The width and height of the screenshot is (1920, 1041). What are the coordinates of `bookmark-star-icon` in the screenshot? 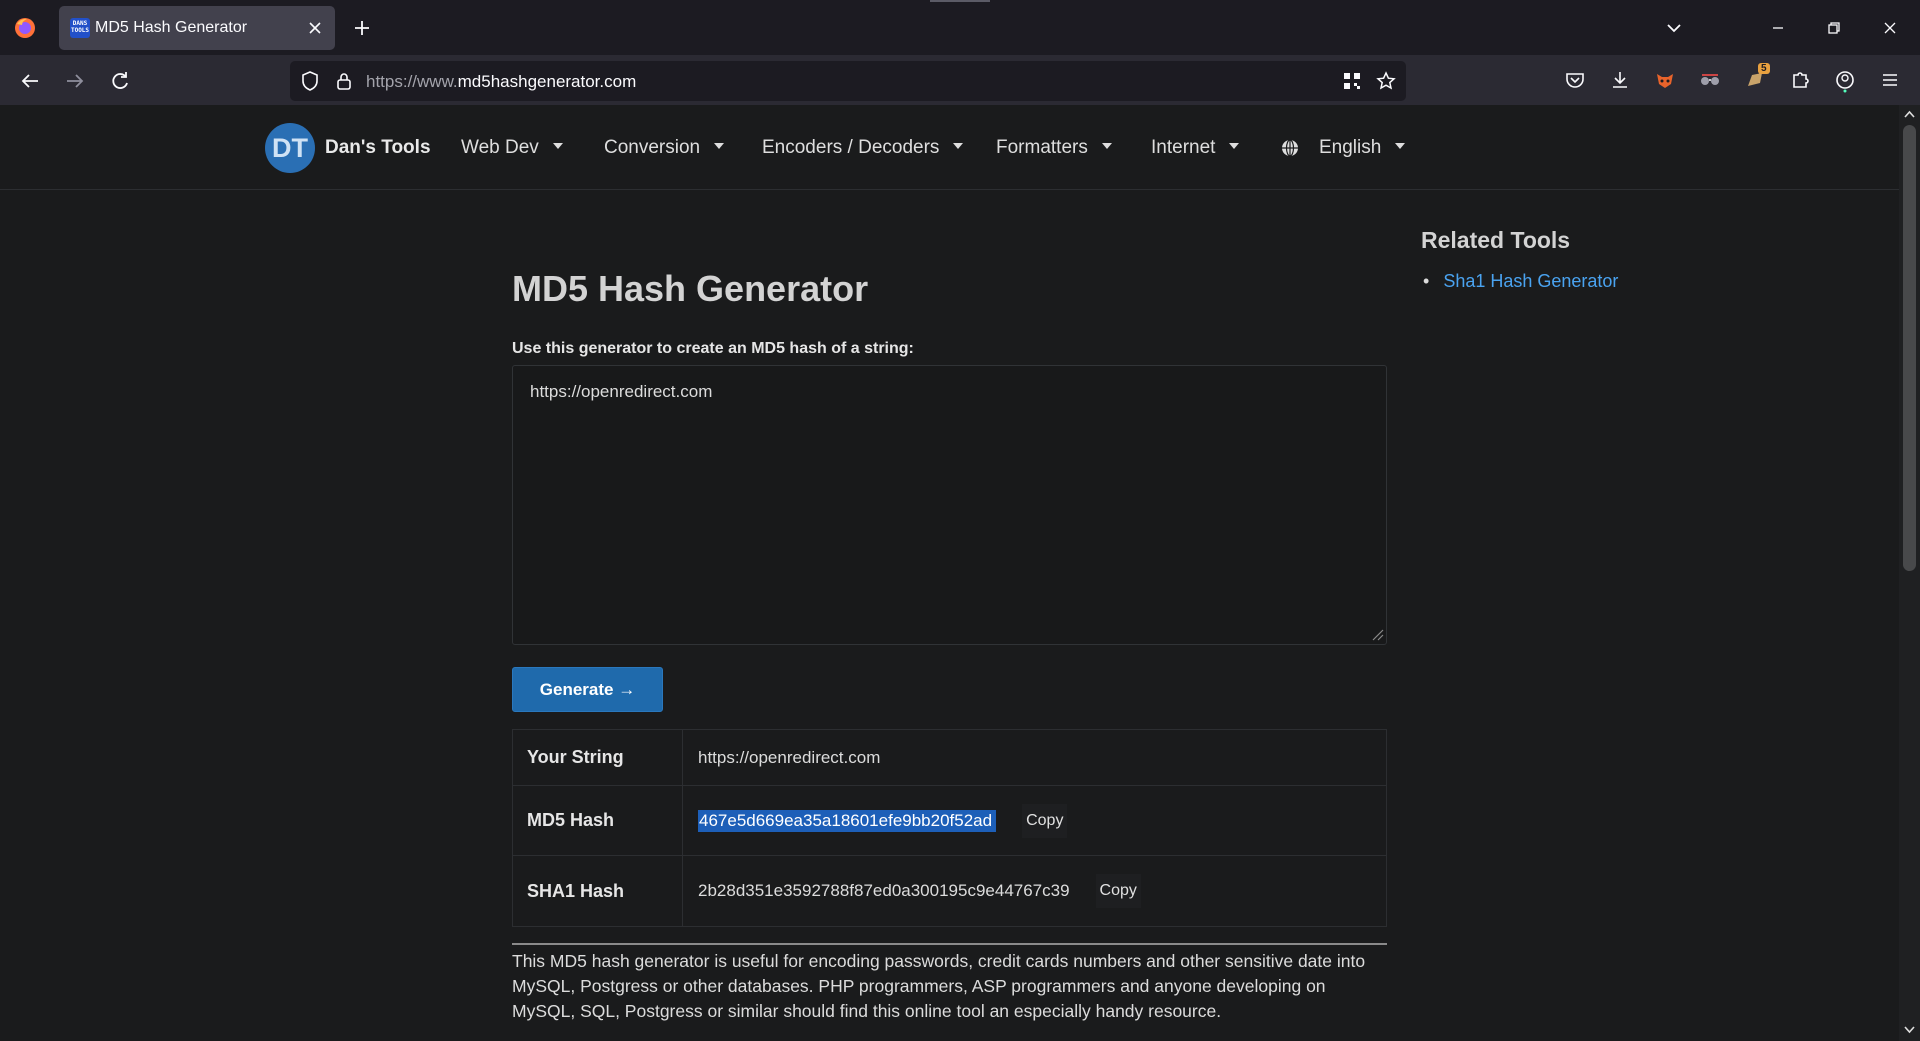 It's located at (1386, 81).